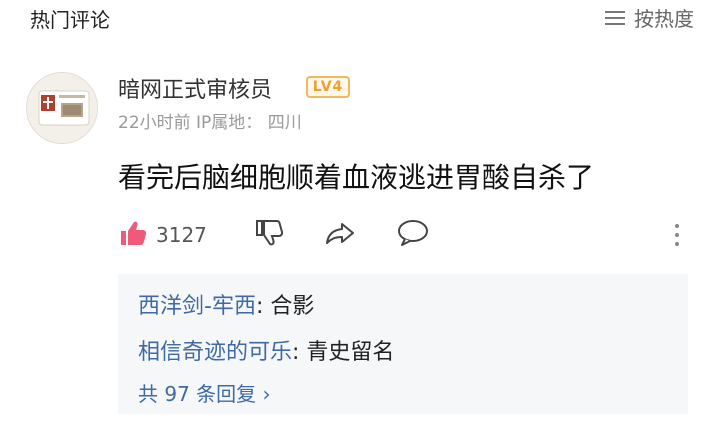 The width and height of the screenshot is (720, 427). What do you see at coordinates (204, 392) in the screenshot?
I see `view-more-replies-link: 共 97 条回复 ›` at bounding box center [204, 392].